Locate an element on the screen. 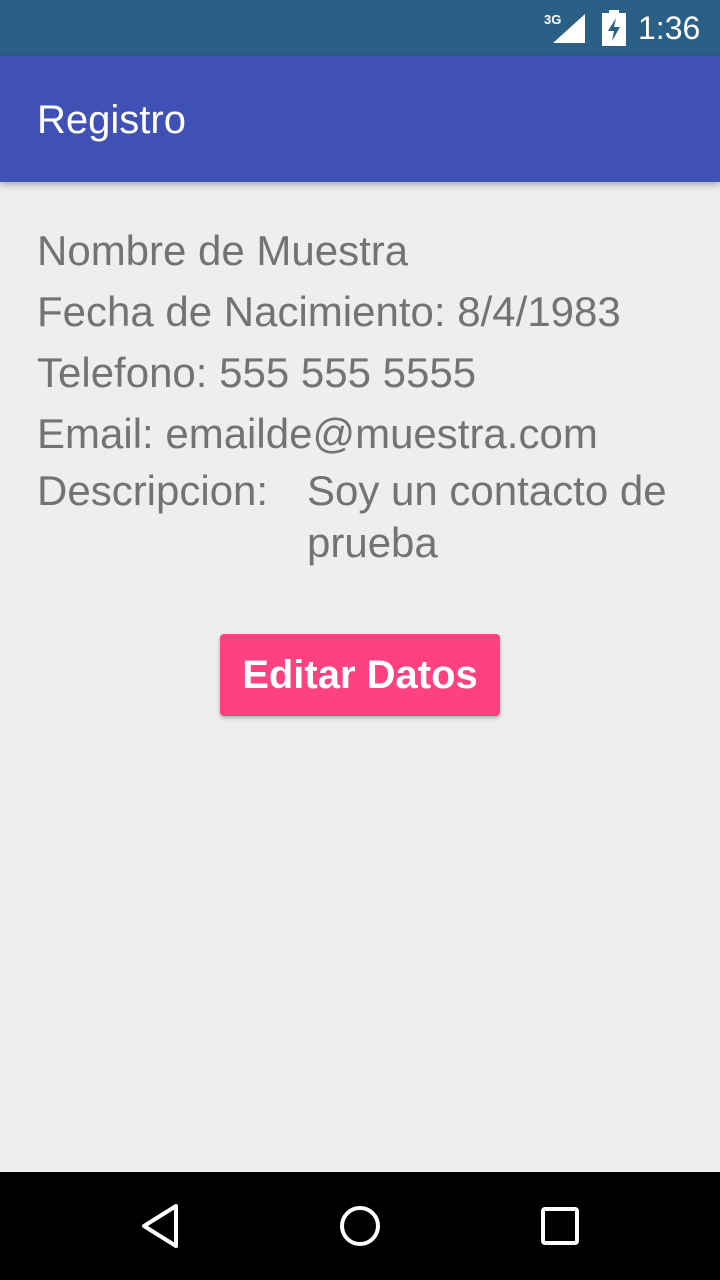 The image size is (720, 1280). contact-email: Email: emailde@muestra.com is located at coordinates (317, 433).